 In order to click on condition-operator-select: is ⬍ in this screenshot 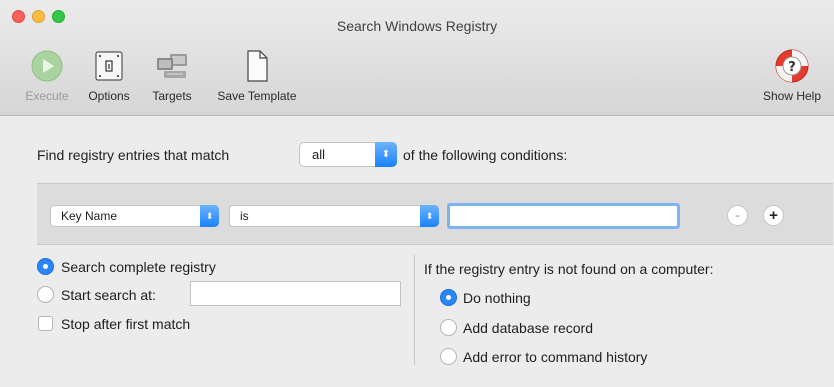, I will do `click(334, 216)`.